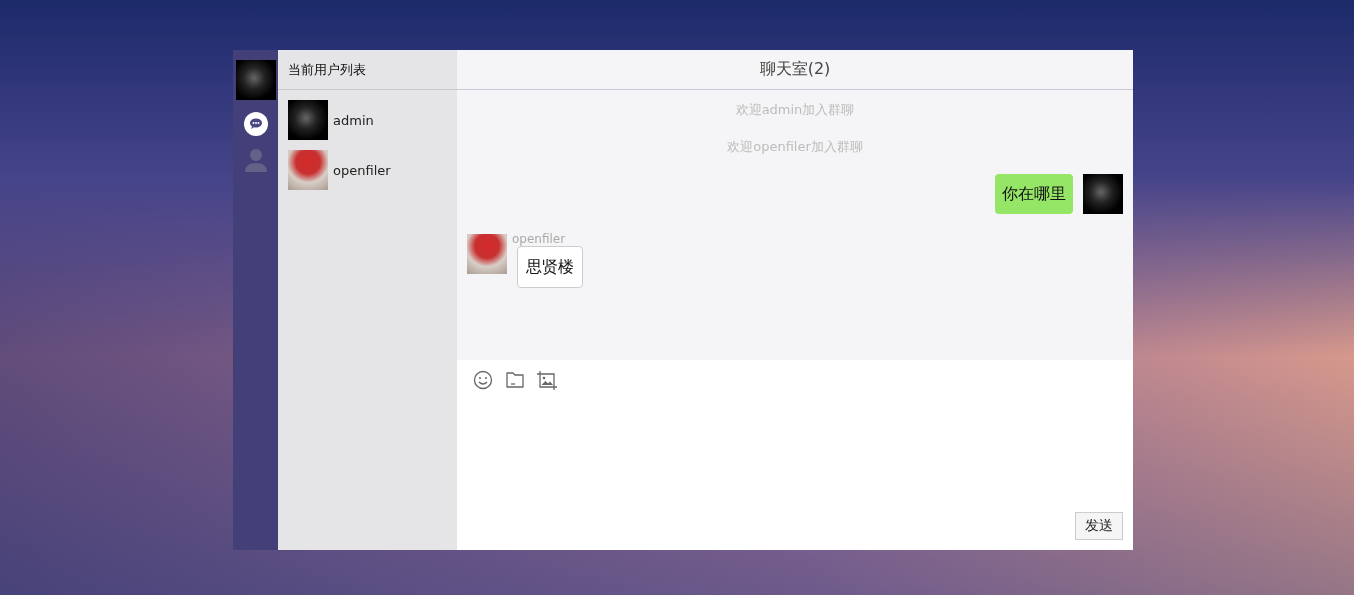 The width and height of the screenshot is (1354, 595). What do you see at coordinates (539, 239) in the screenshot?
I see `sender-name: openfiler` at bounding box center [539, 239].